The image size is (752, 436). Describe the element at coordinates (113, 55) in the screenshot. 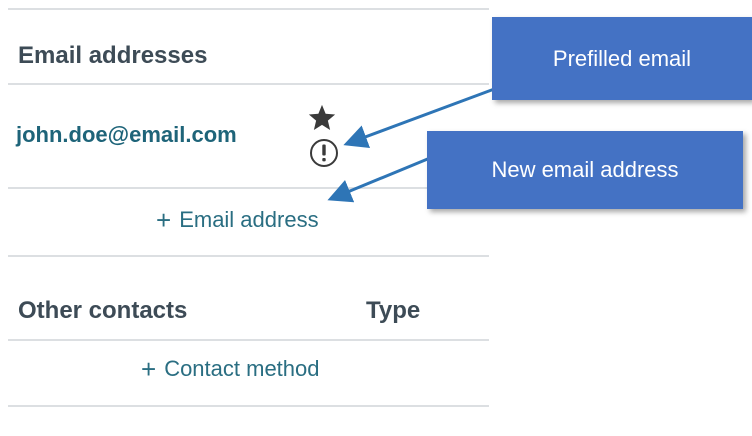

I see `email-section-title: Email addresses` at that location.